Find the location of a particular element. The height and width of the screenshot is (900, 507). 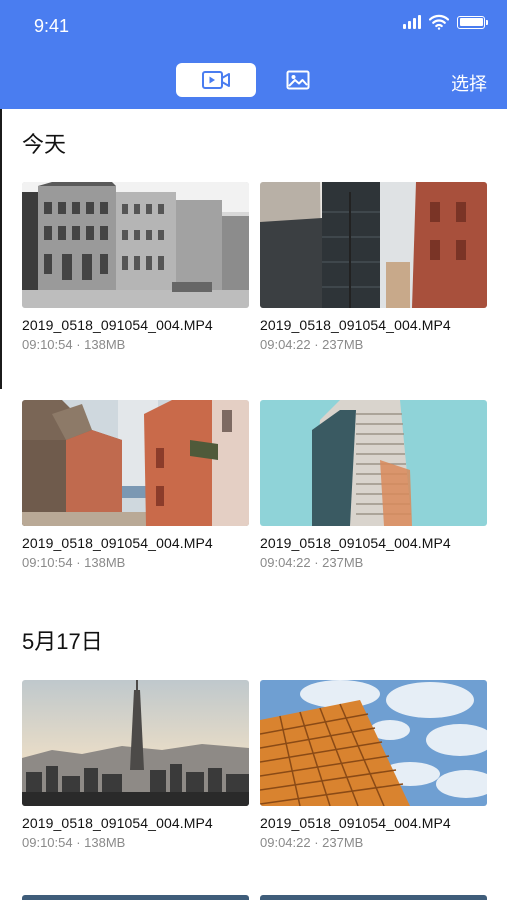

video-camera-icon is located at coordinates (216, 80).